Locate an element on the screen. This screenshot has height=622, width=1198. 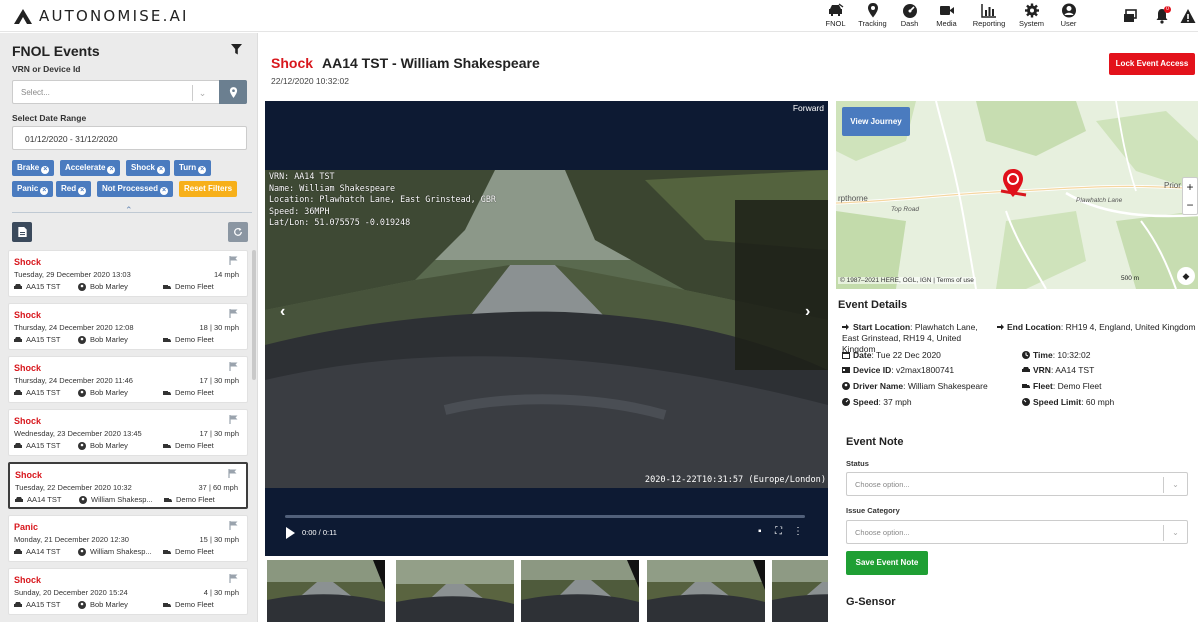
event-title: AA14 TST - William Shakespeare is located at coordinates (431, 63).